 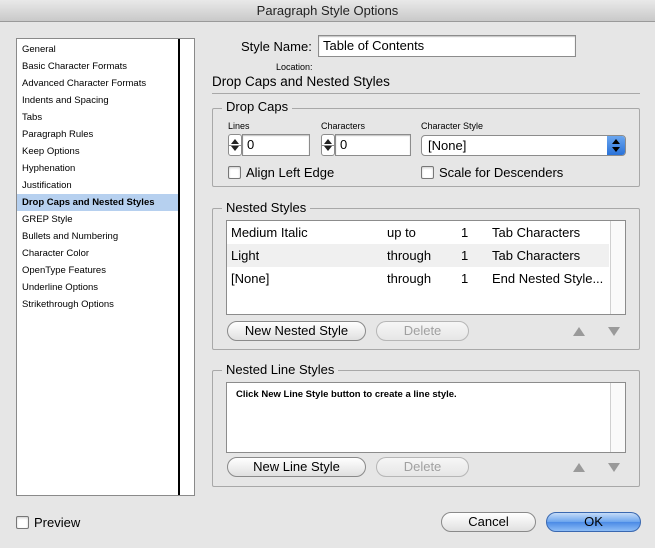 What do you see at coordinates (97, 185) in the screenshot?
I see `category-justification: Justification` at bounding box center [97, 185].